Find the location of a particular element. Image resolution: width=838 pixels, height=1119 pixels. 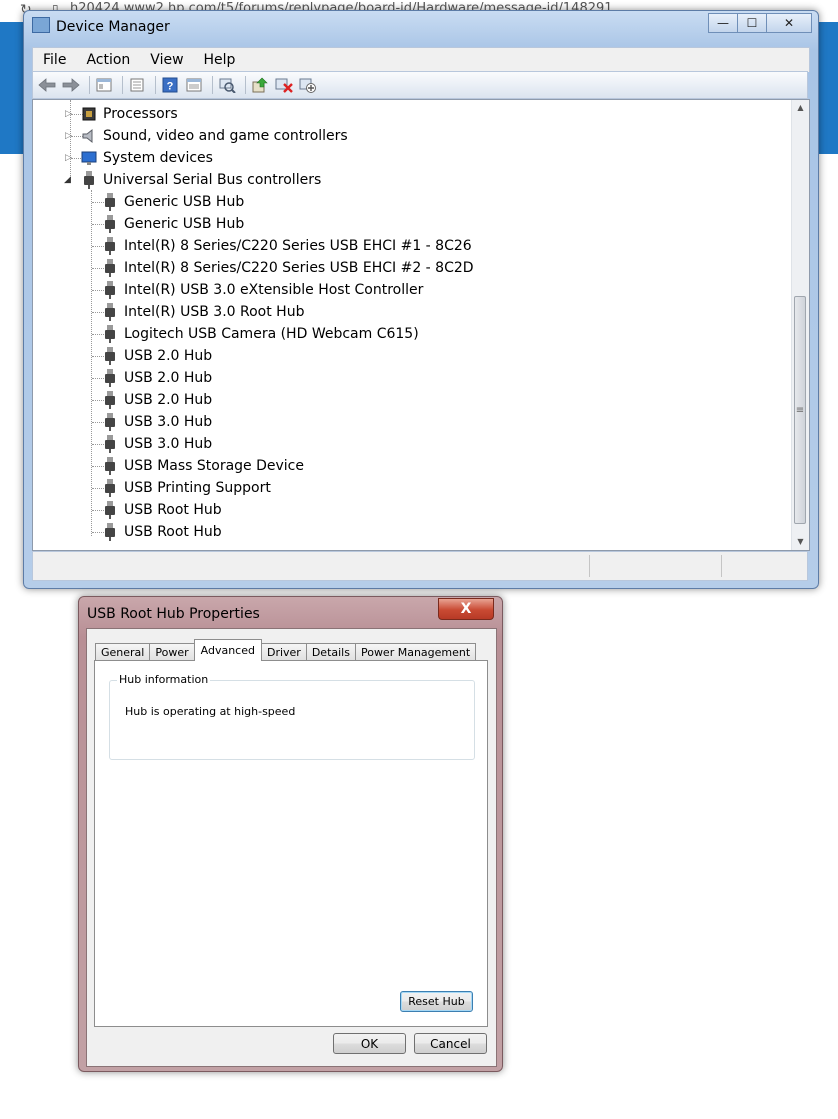

scrollbar-thumb: ≡ is located at coordinates (800, 410).